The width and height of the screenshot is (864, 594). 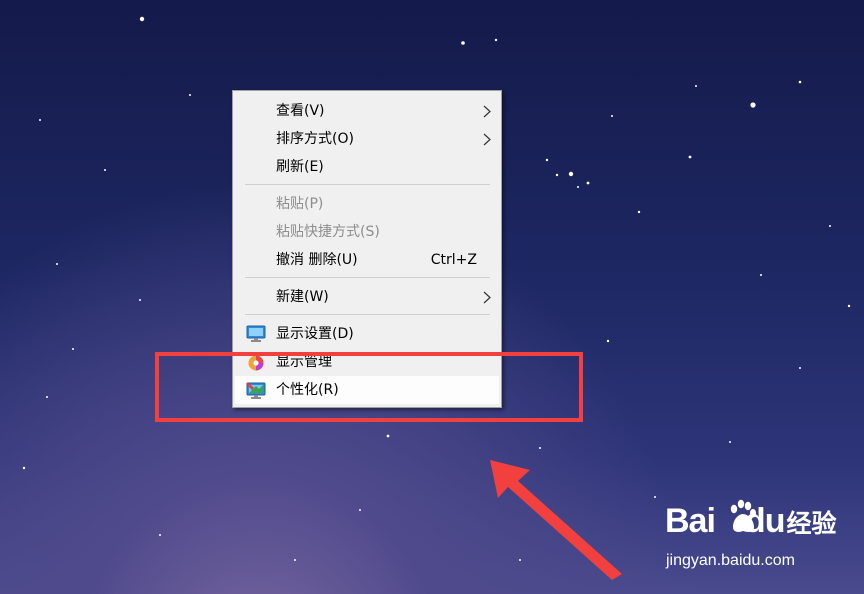 I want to click on menu-item-paste-shortcut: 粘贴快捷方式(S), so click(x=367, y=232).